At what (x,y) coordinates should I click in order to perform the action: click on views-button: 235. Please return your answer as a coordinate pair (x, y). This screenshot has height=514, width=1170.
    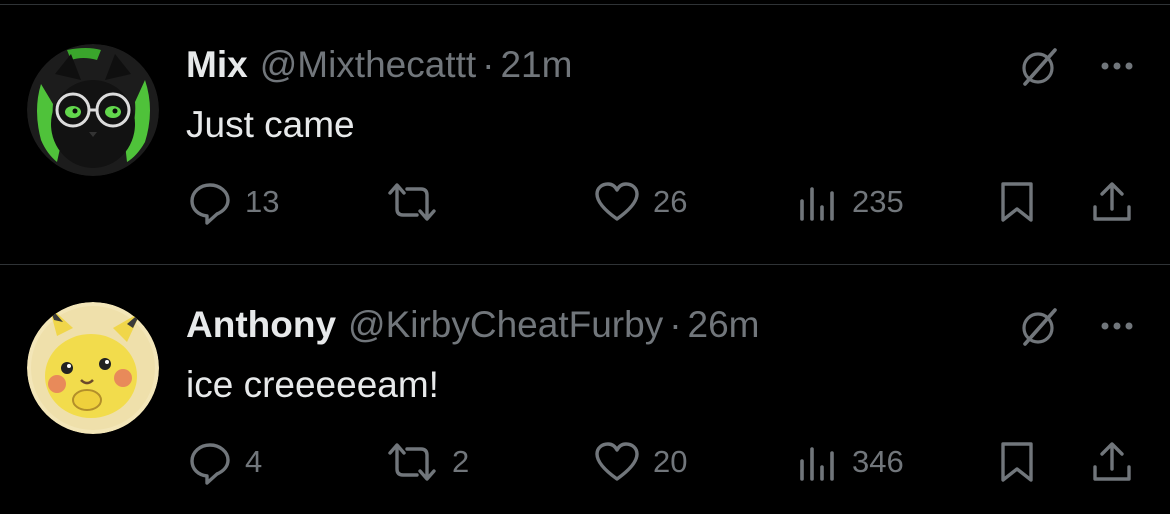
    Looking at the image, I should click on (850, 202).